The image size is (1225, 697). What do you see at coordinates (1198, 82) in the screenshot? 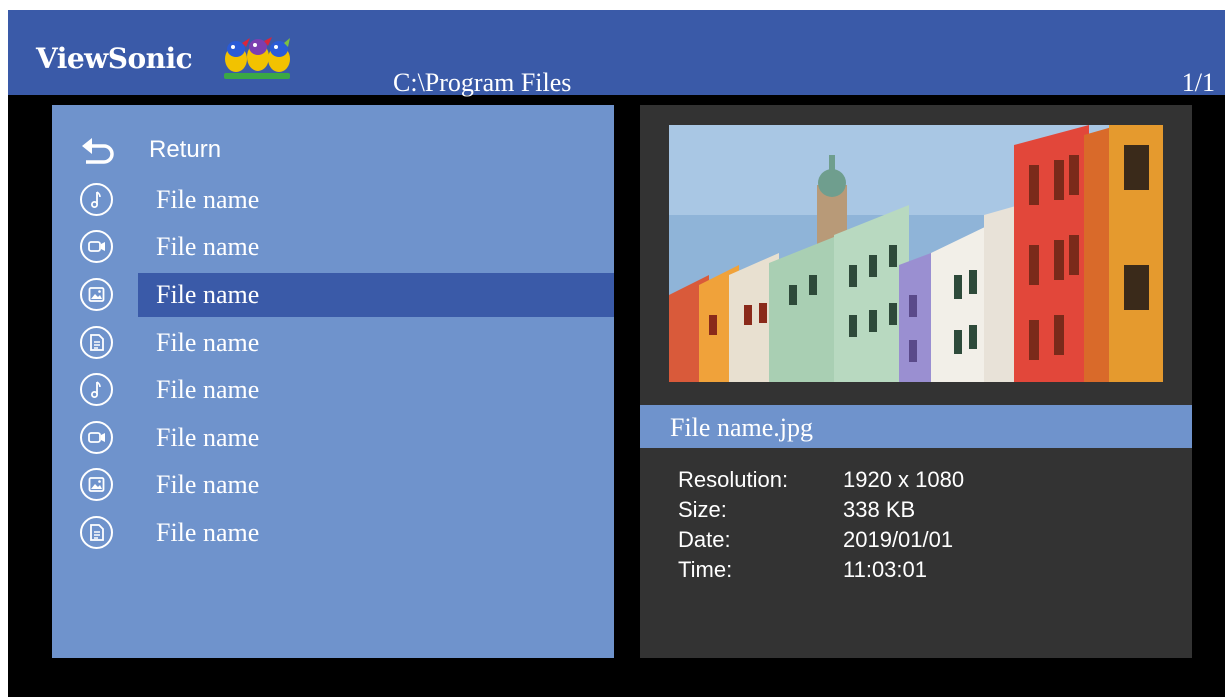
I see `page-indicator: 1/1` at bounding box center [1198, 82].